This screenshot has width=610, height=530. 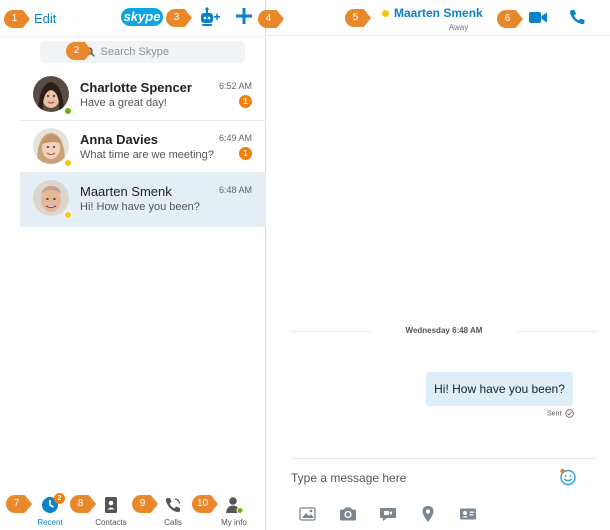 I want to click on header-divider, so click(x=133, y=36).